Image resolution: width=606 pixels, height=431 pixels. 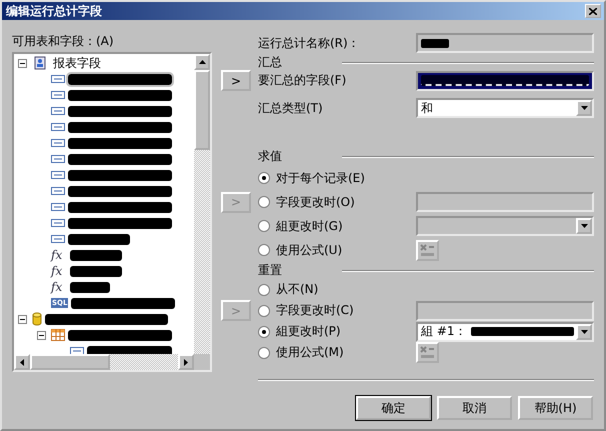 What do you see at coordinates (505, 332) in the screenshot?
I see `dropdown: 組 #1：` at bounding box center [505, 332].